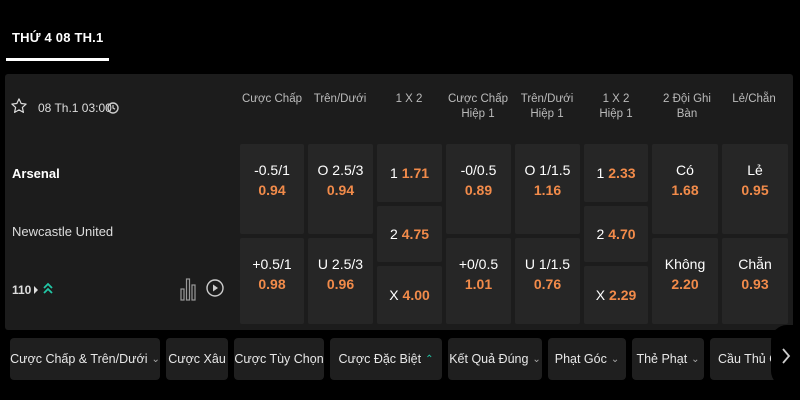 The width and height of the screenshot is (800, 400). I want to click on odd-cell-over: O 2.5/3 0.94, so click(340, 189).